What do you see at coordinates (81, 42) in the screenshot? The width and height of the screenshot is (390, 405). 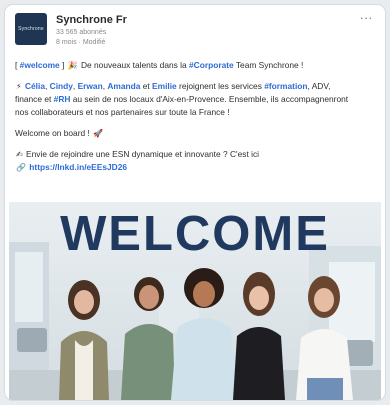 I see `post-time: 8 mois · Modifié` at bounding box center [81, 42].